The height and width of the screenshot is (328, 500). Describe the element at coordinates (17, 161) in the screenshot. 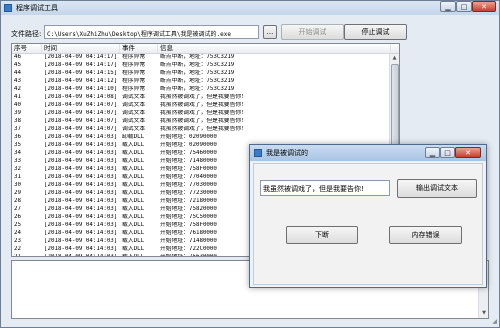

I see `row-index: 33` at that location.